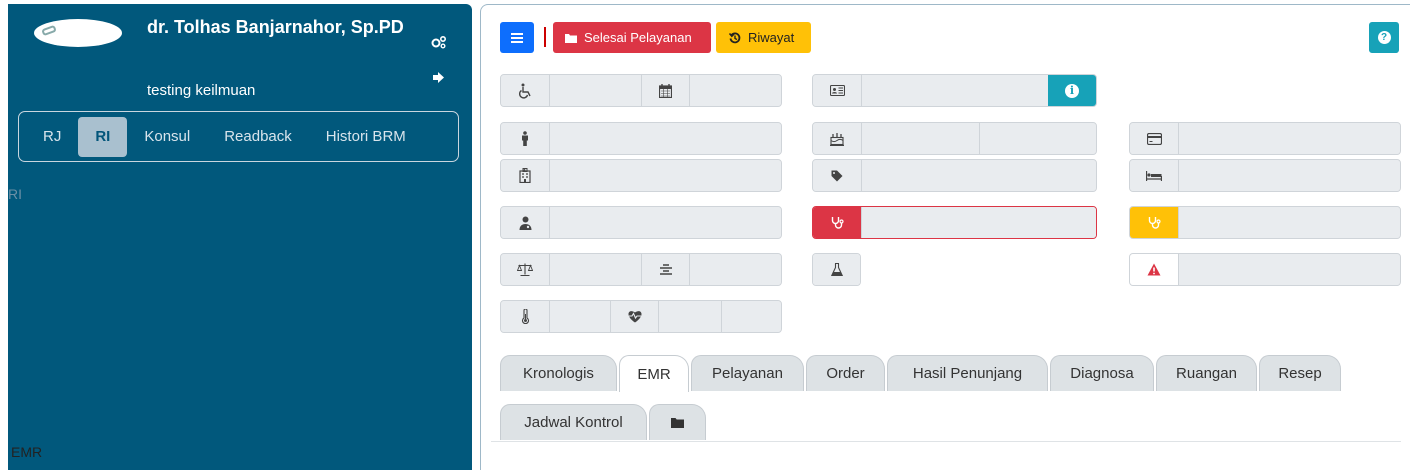  I want to click on person-icon, so click(525, 138).